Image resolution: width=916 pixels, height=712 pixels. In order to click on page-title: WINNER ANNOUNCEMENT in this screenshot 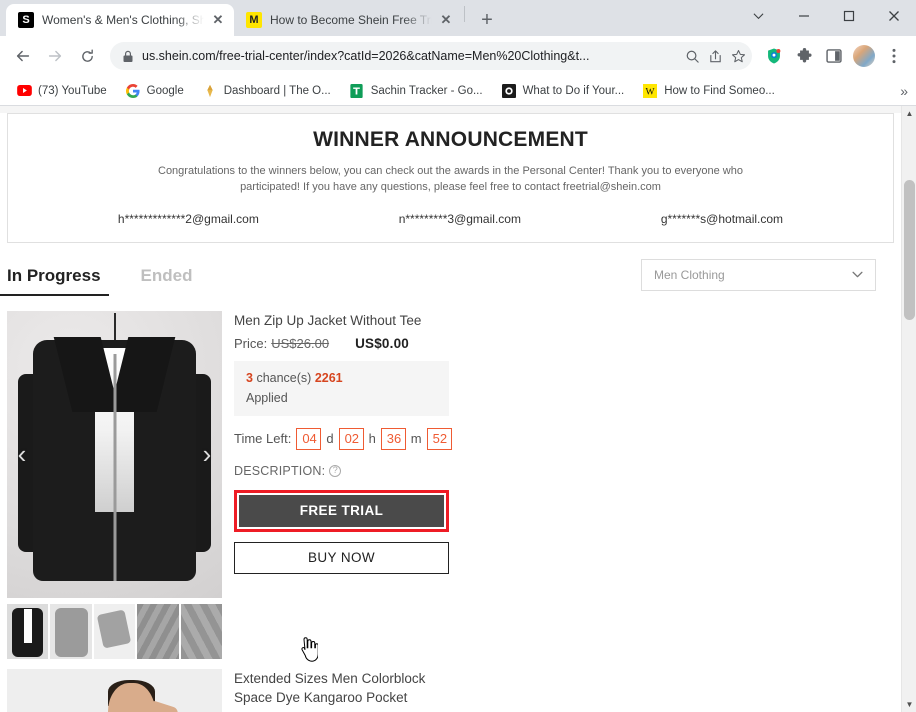, I will do `click(450, 139)`.